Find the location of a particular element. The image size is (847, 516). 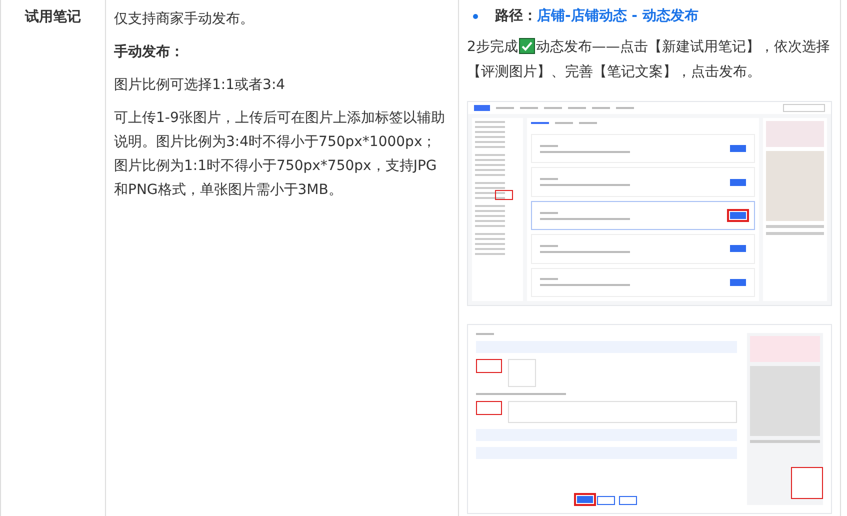

path-link: 店铺-店铺动态 - 动态发布 is located at coordinates (617, 16).